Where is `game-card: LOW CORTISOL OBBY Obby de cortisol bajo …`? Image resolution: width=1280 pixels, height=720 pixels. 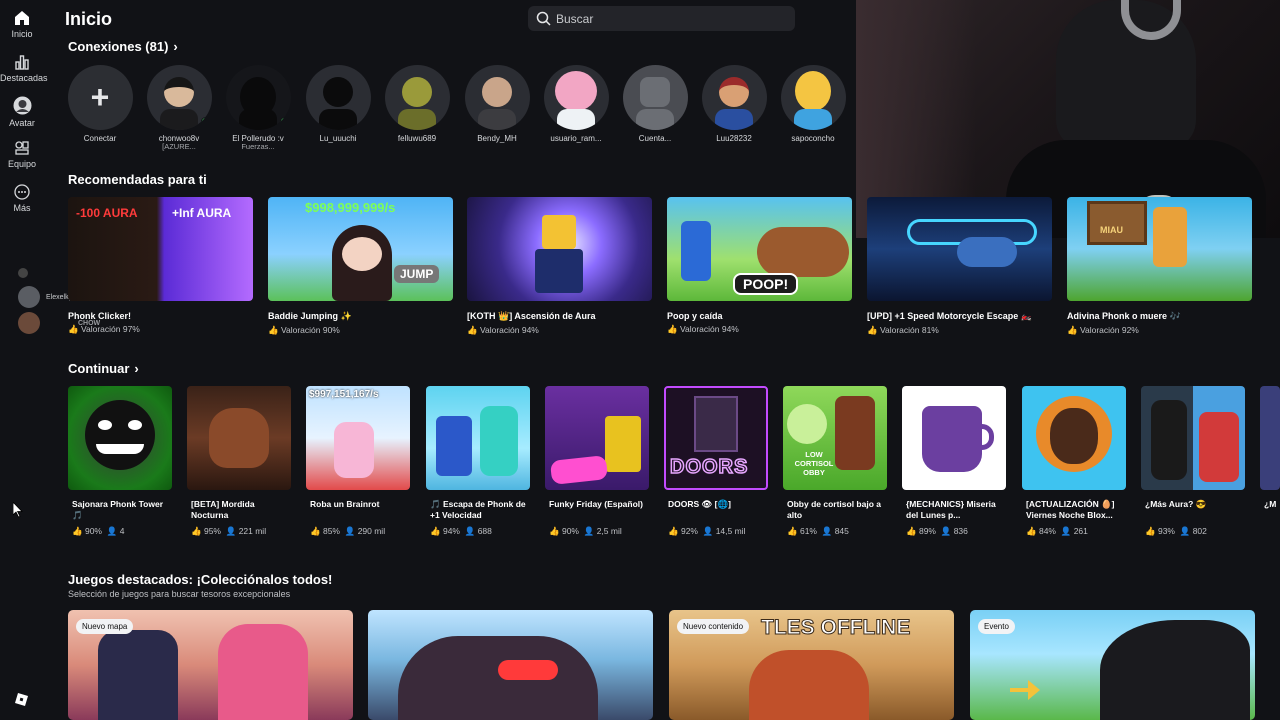
game-card: LOW CORTISOL OBBY Obby de cortisol bajo … is located at coordinates (835, 461).